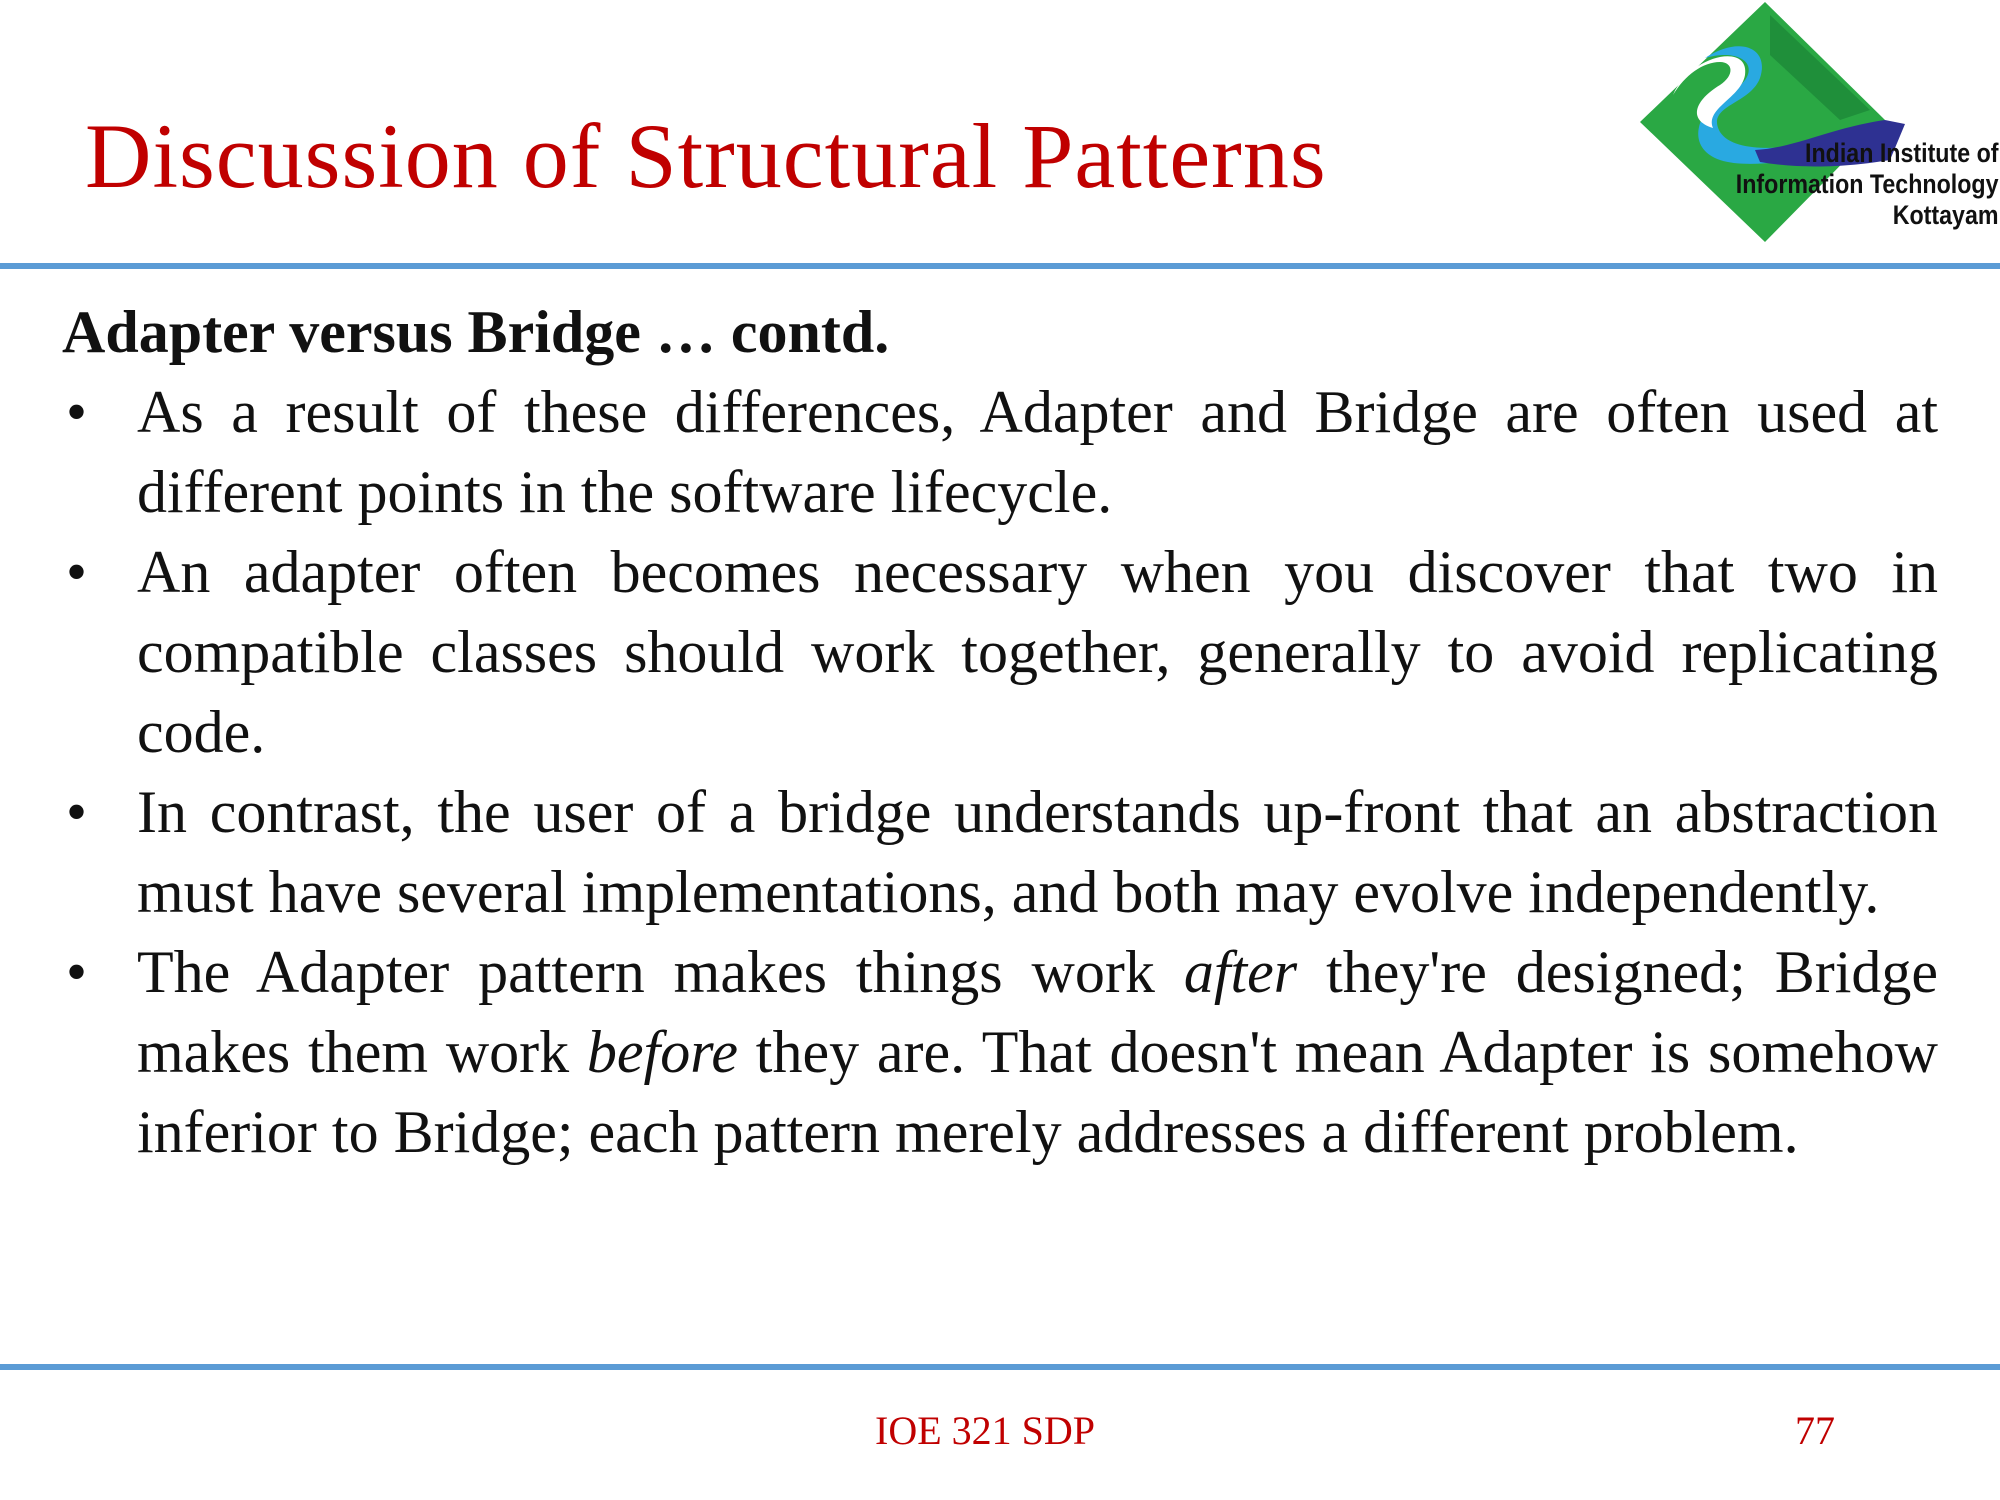 This screenshot has height=1500, width=2000. What do you see at coordinates (660, 972) in the screenshot?
I see `bullet-text: The Adapter pattern makes things work` at bounding box center [660, 972].